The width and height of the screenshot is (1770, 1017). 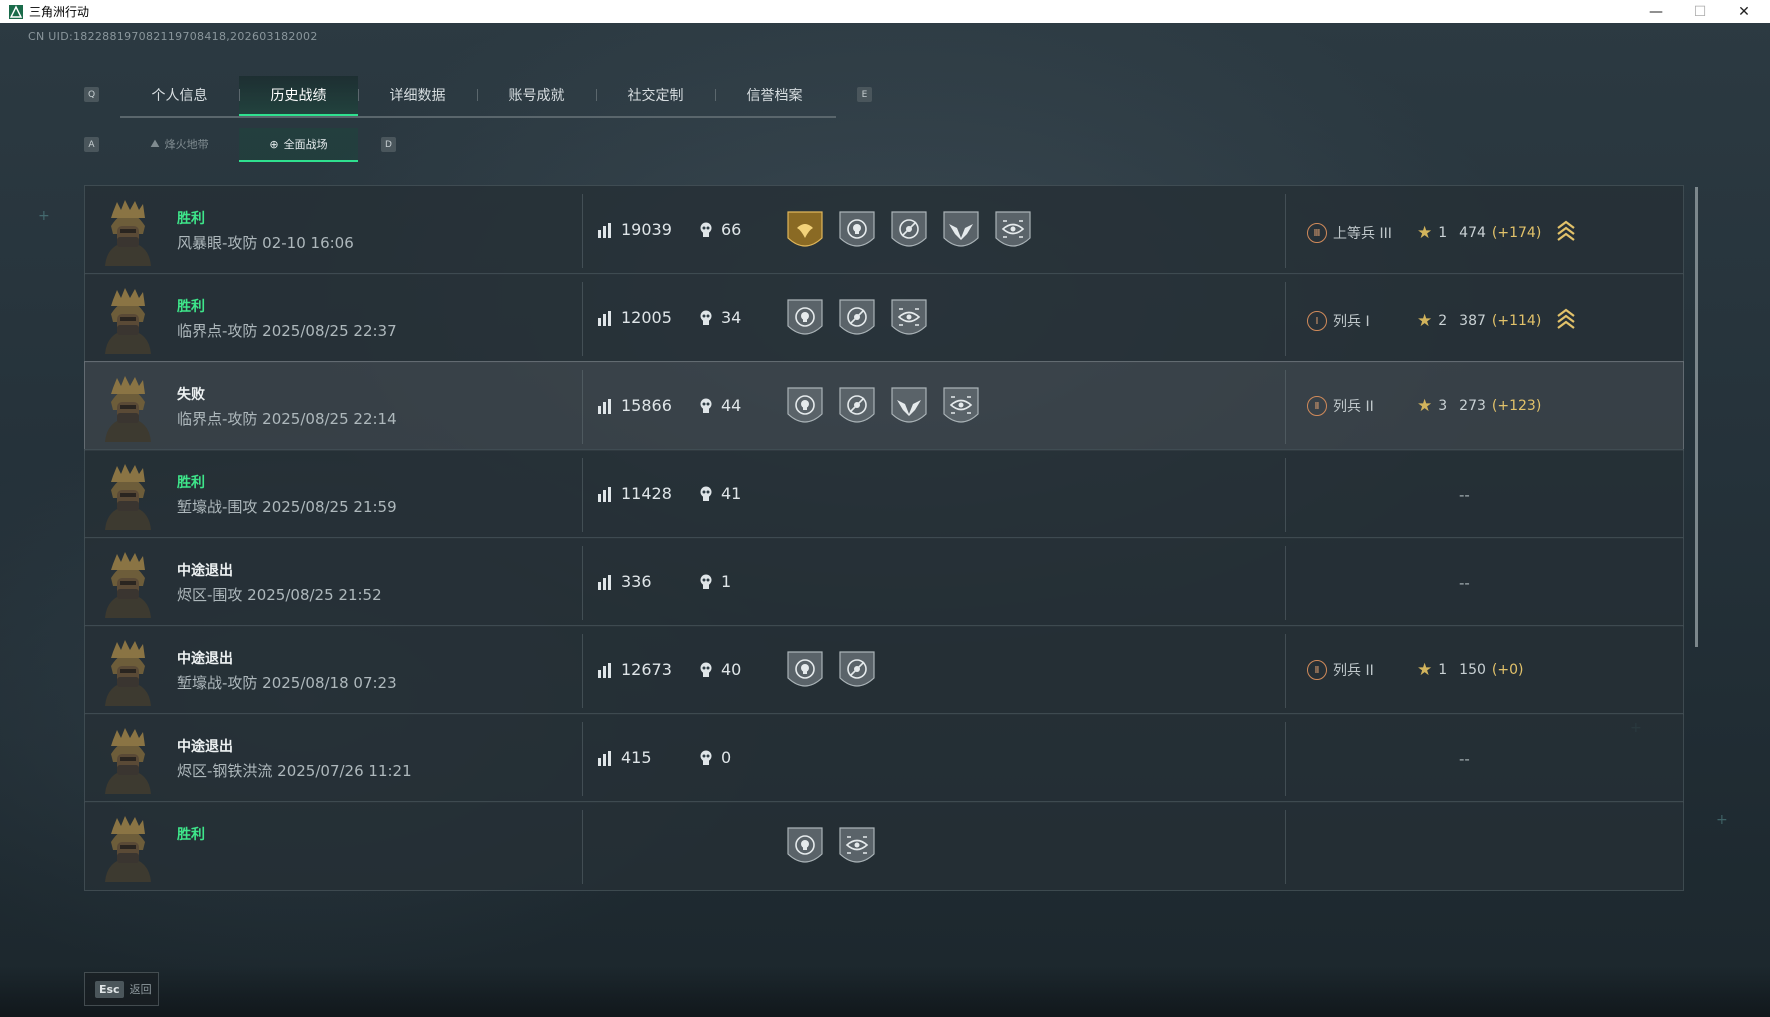 I want to click on minimize-button: —, so click(x=1656, y=11).